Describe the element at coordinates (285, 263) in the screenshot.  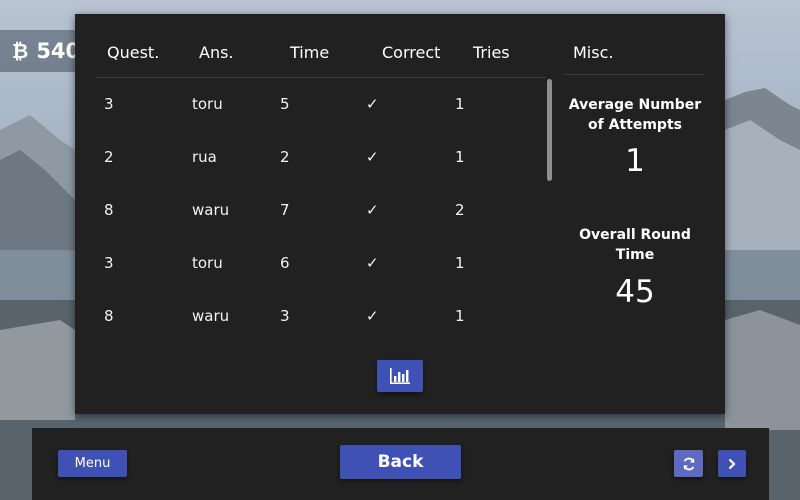
I see `cell-time: 6` at that location.